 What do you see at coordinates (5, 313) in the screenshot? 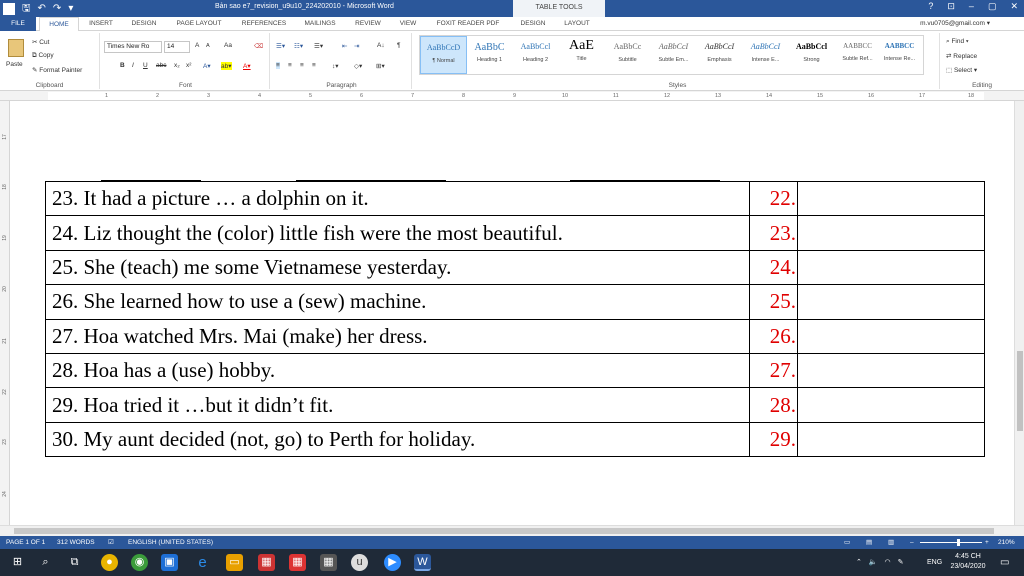
I see `vertical-ruler: 17 18 19 20 21 22 23 24` at bounding box center [5, 313].